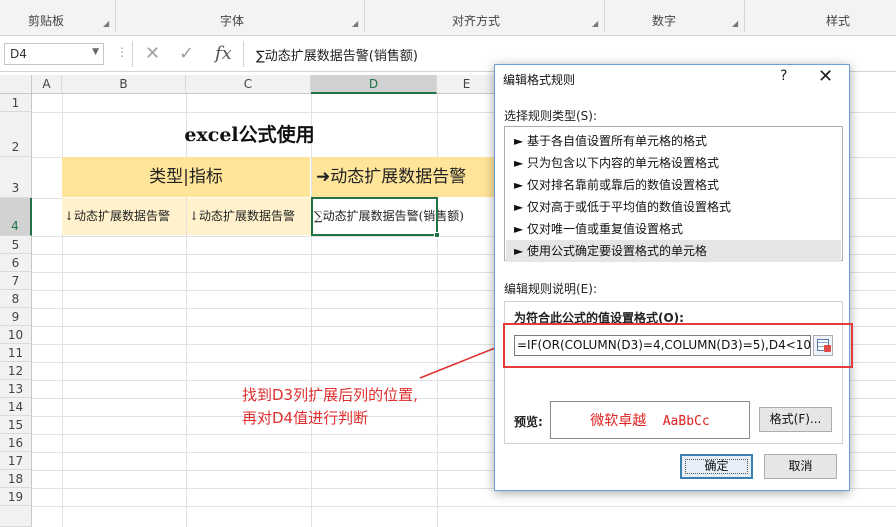  What do you see at coordinates (223, 53) in the screenshot?
I see `fx-icon: fx` at bounding box center [223, 53].